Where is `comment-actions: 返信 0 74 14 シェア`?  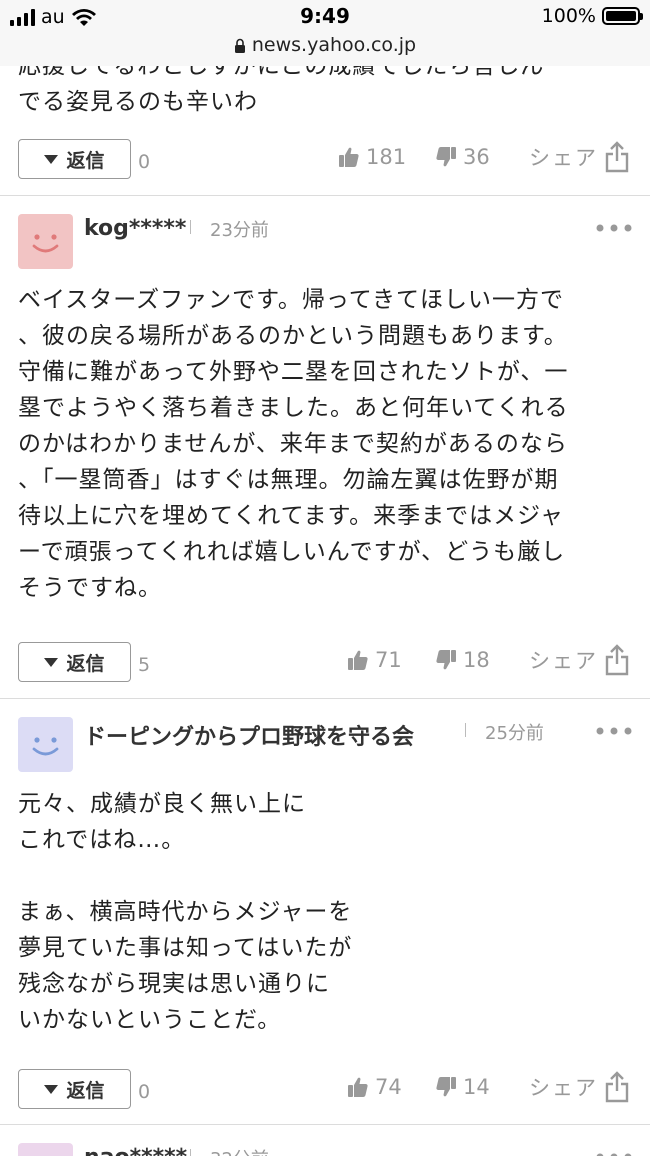
comment-actions: 返信 0 74 14 シェア is located at coordinates (325, 1091).